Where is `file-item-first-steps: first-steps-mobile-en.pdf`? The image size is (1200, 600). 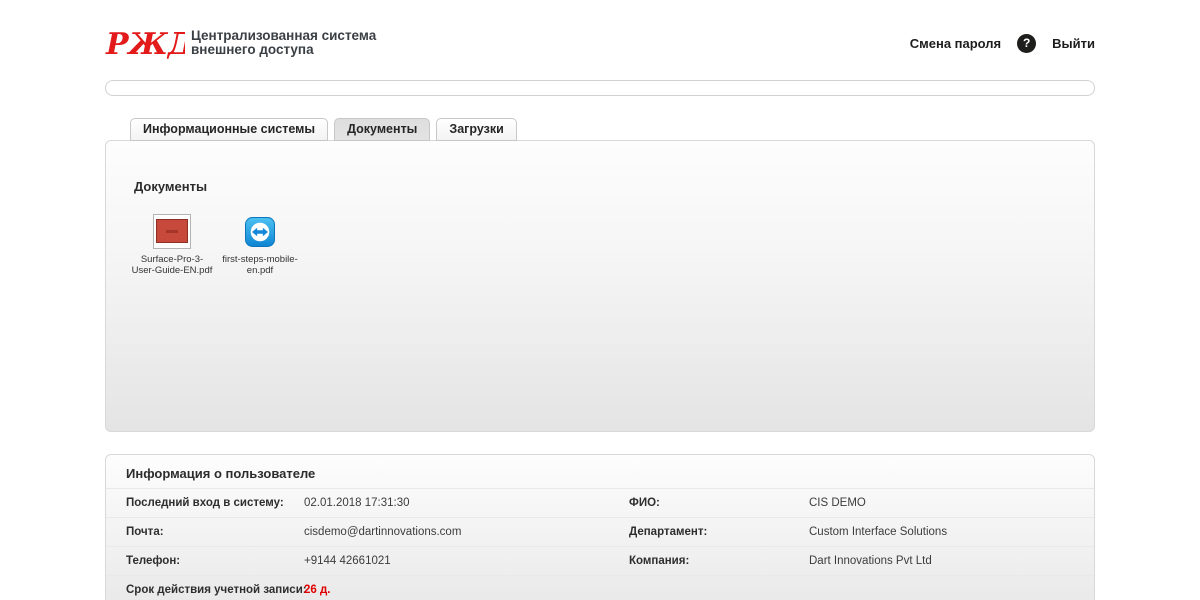 file-item-first-steps: first-steps-mobile-en.pdf is located at coordinates (260, 244).